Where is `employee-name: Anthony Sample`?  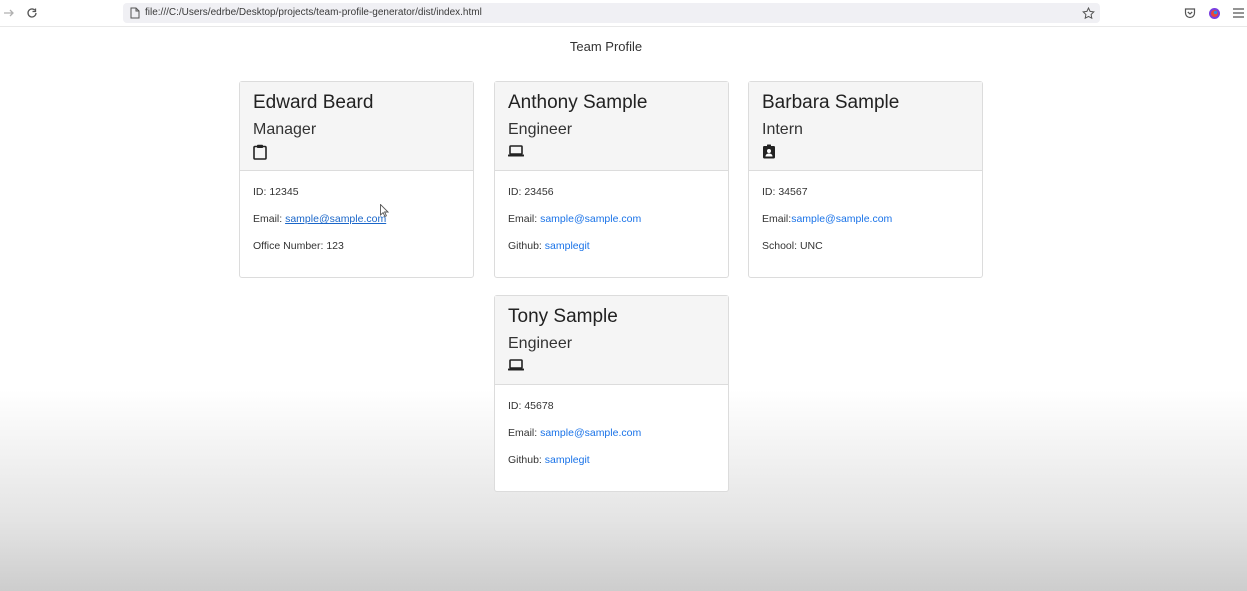 employee-name: Anthony Sample is located at coordinates (578, 102).